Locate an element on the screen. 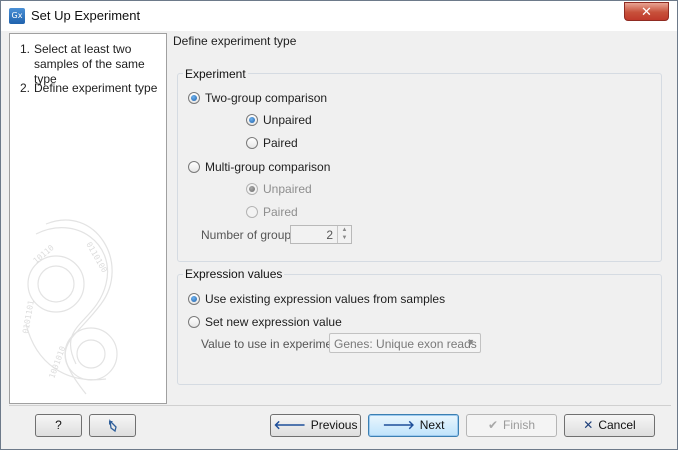  two-group-paired-radio is located at coordinates (252, 143).